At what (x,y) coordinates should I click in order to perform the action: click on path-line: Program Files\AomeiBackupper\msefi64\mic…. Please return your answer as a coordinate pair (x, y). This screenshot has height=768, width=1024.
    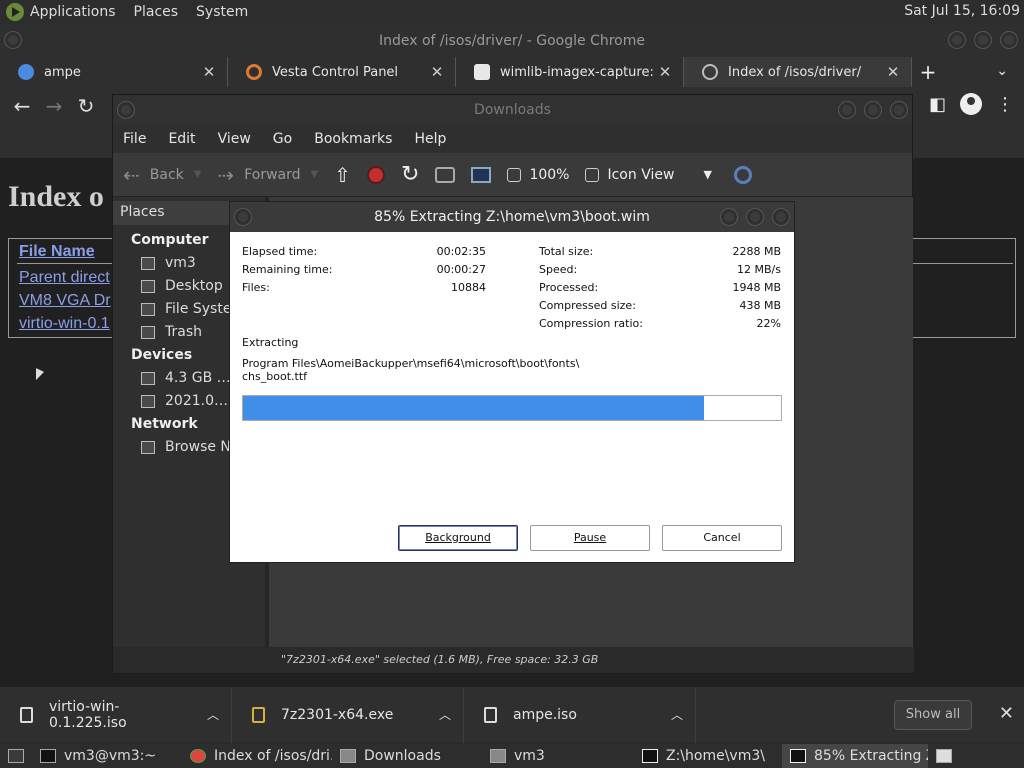
    Looking at the image, I should click on (411, 363).